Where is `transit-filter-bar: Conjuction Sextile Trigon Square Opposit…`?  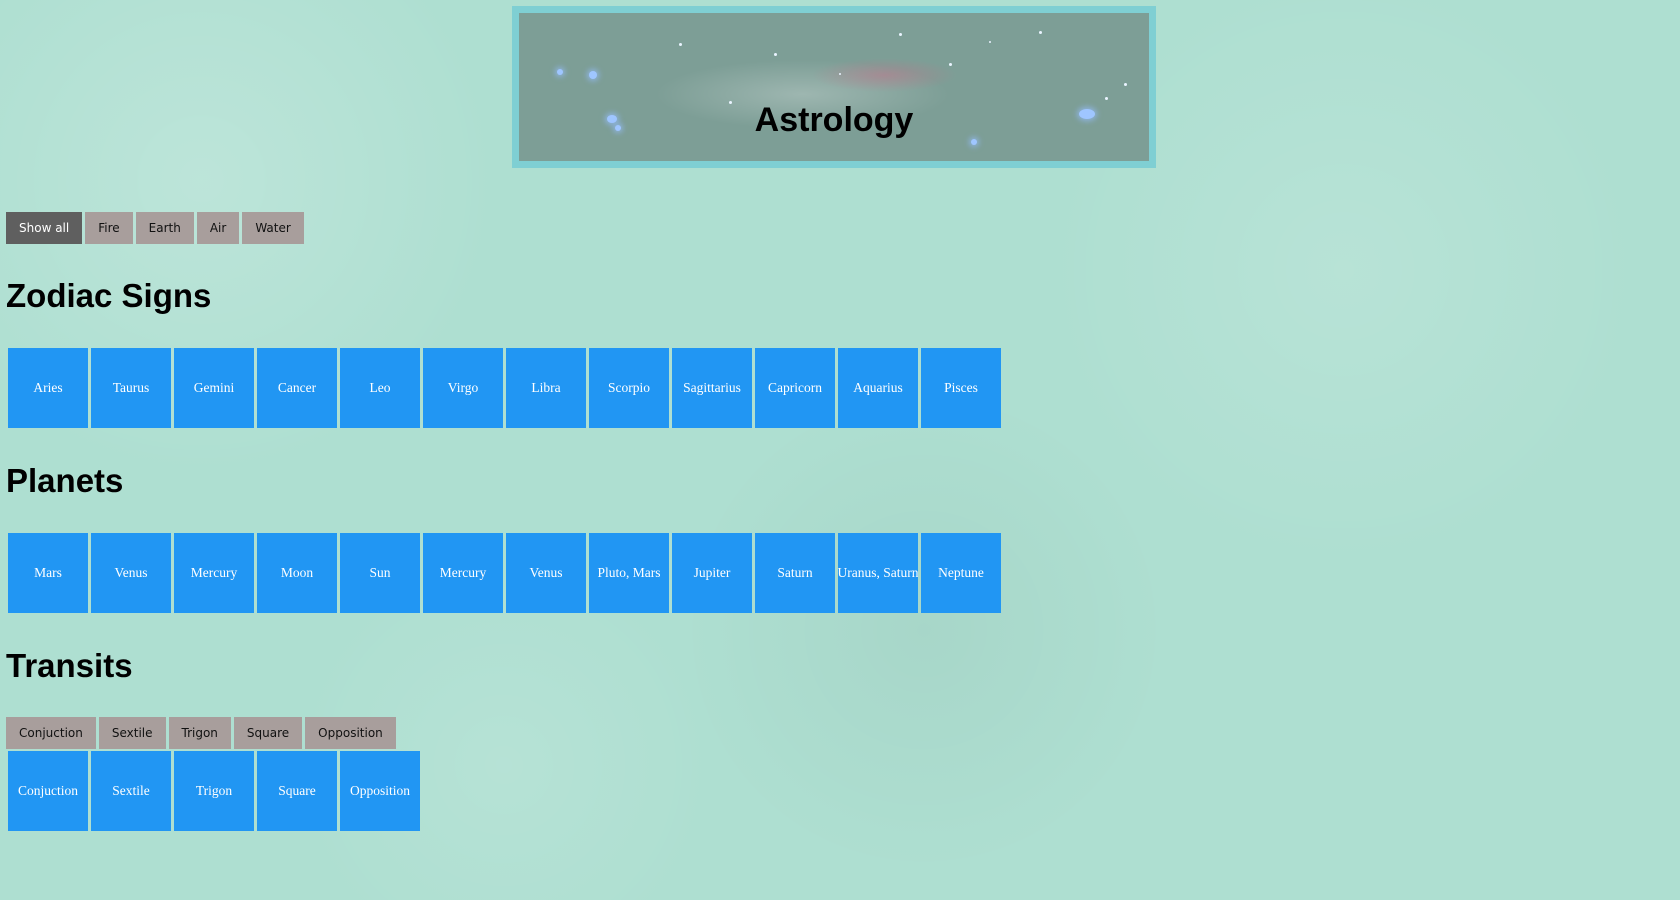
transit-filter-bar: Conjuction Sextile Trigon Square Opposit… is located at coordinates (201, 733).